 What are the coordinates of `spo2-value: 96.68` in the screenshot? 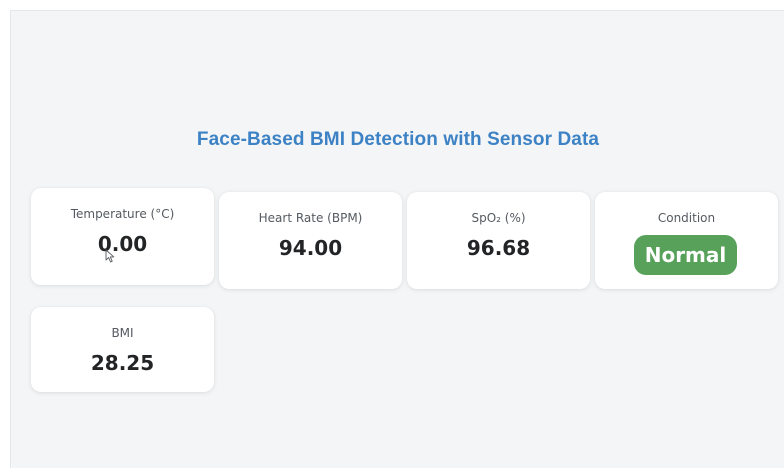 It's located at (498, 248).